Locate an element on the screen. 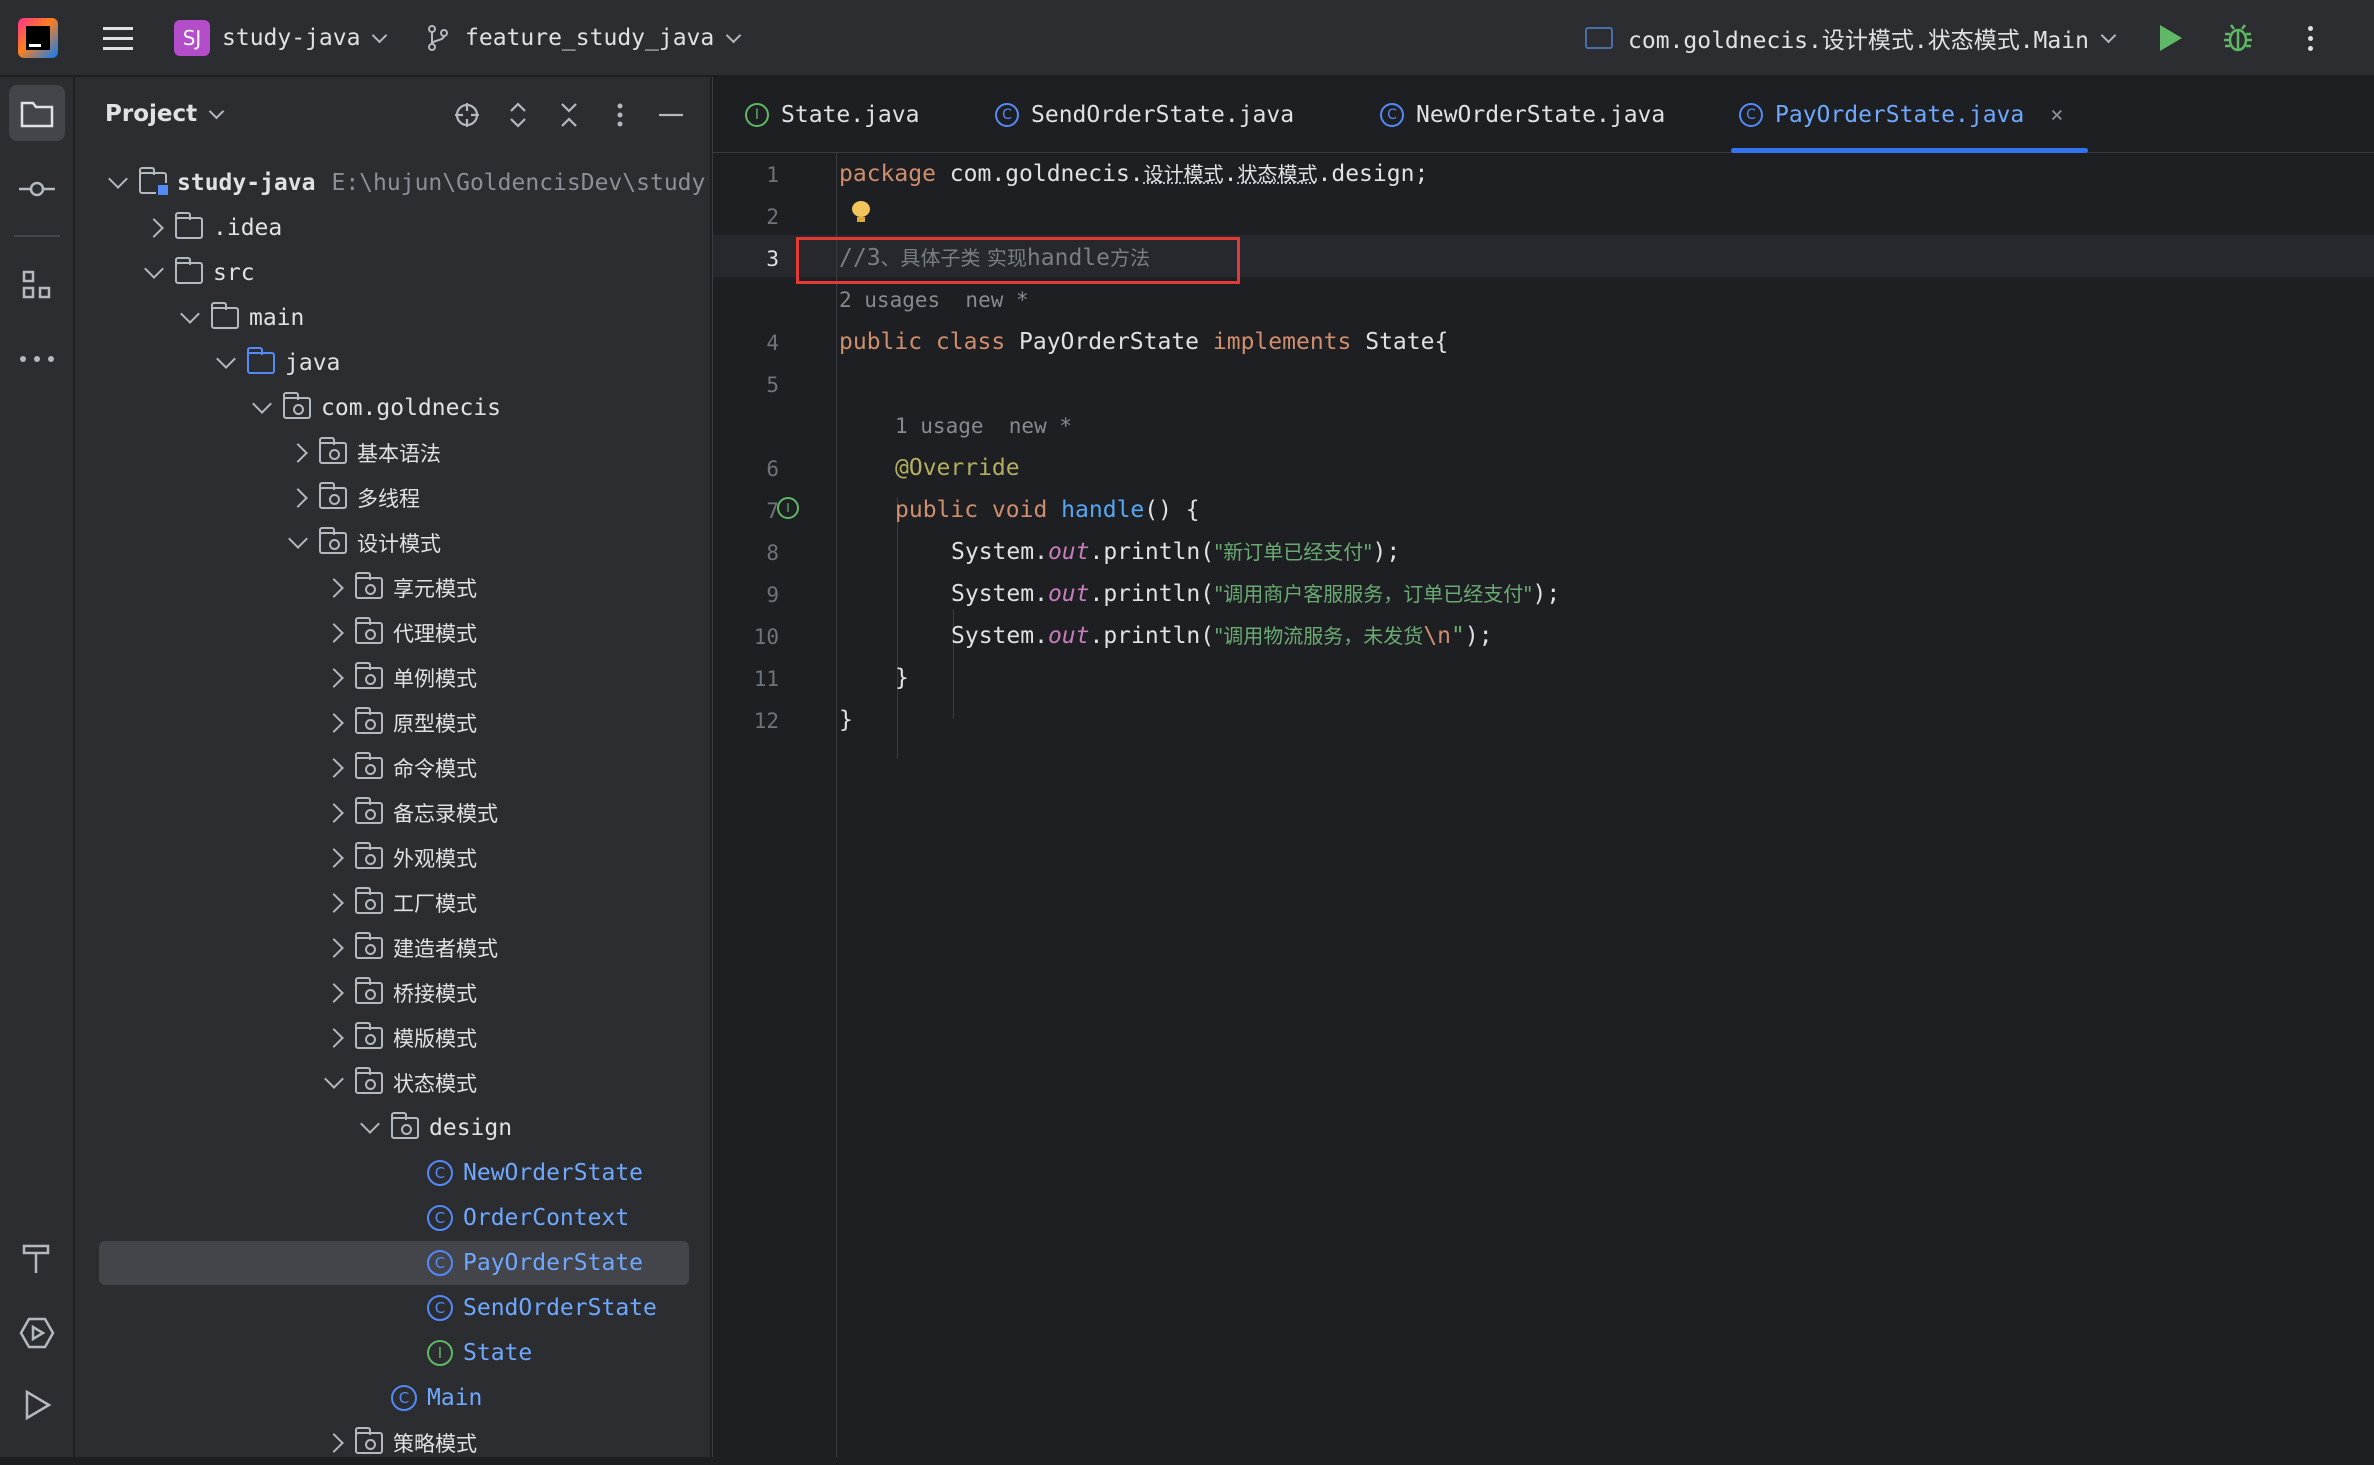  services-icon is located at coordinates (37, 1333).